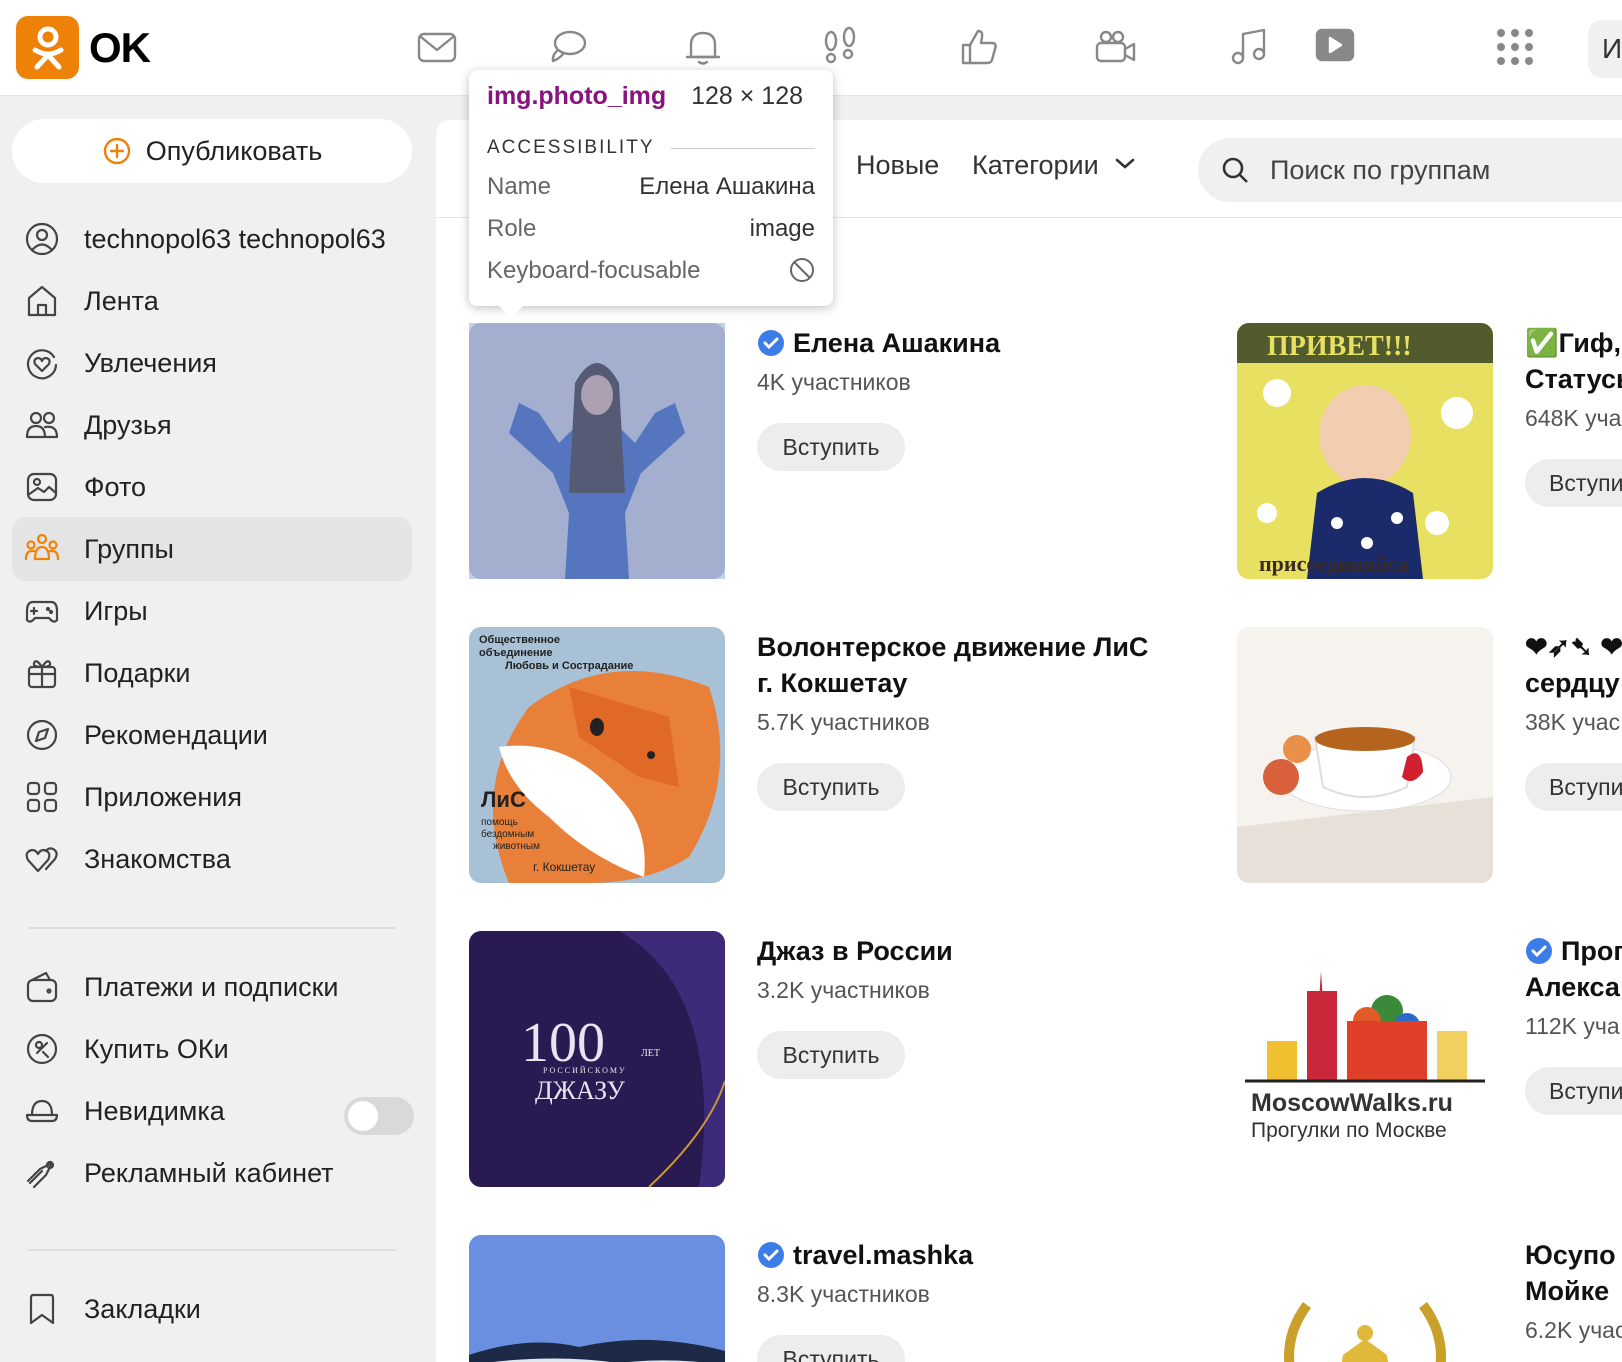 The image size is (1622, 1362). What do you see at coordinates (1573, 379) in the screenshot?
I see `group-title-line2: Статусы` at bounding box center [1573, 379].